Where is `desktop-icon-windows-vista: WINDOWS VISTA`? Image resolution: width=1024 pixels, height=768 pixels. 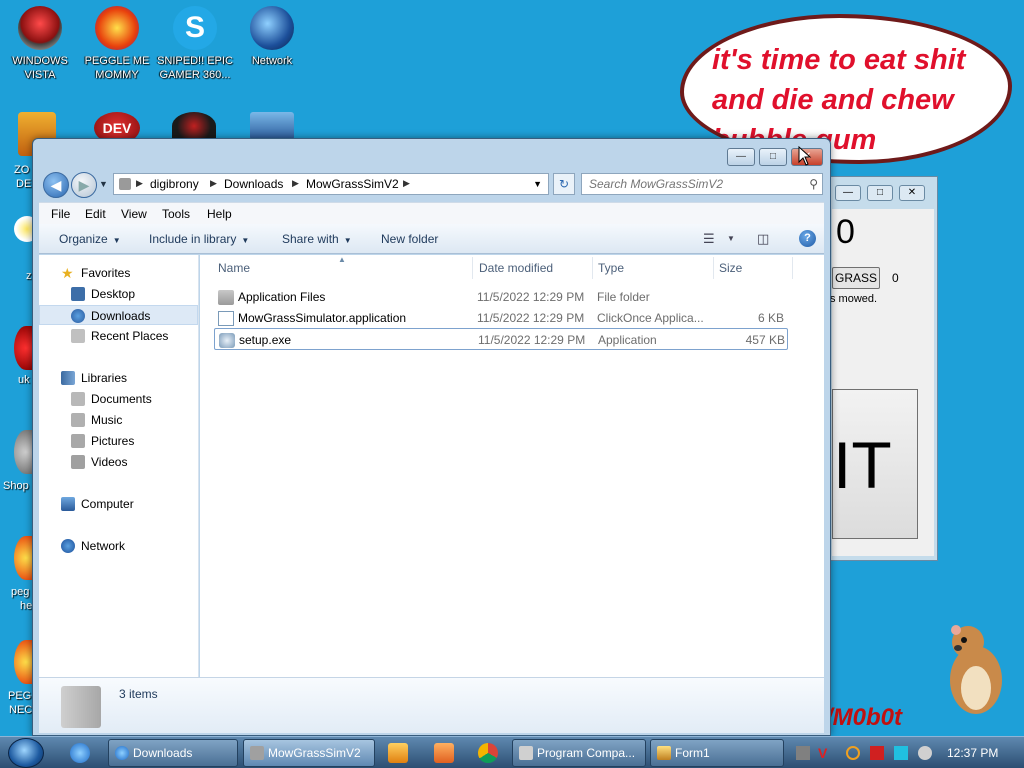
desktop-icon-windows-vista: WINDOWS VISTA is located at coordinates (40, 44).